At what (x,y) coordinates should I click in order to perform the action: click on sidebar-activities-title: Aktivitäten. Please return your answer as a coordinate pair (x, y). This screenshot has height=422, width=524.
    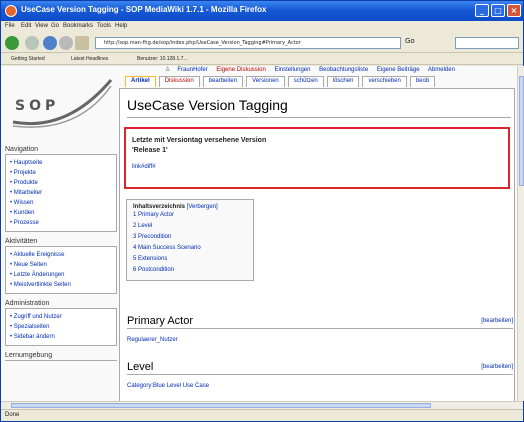
    Looking at the image, I should click on (61, 242).